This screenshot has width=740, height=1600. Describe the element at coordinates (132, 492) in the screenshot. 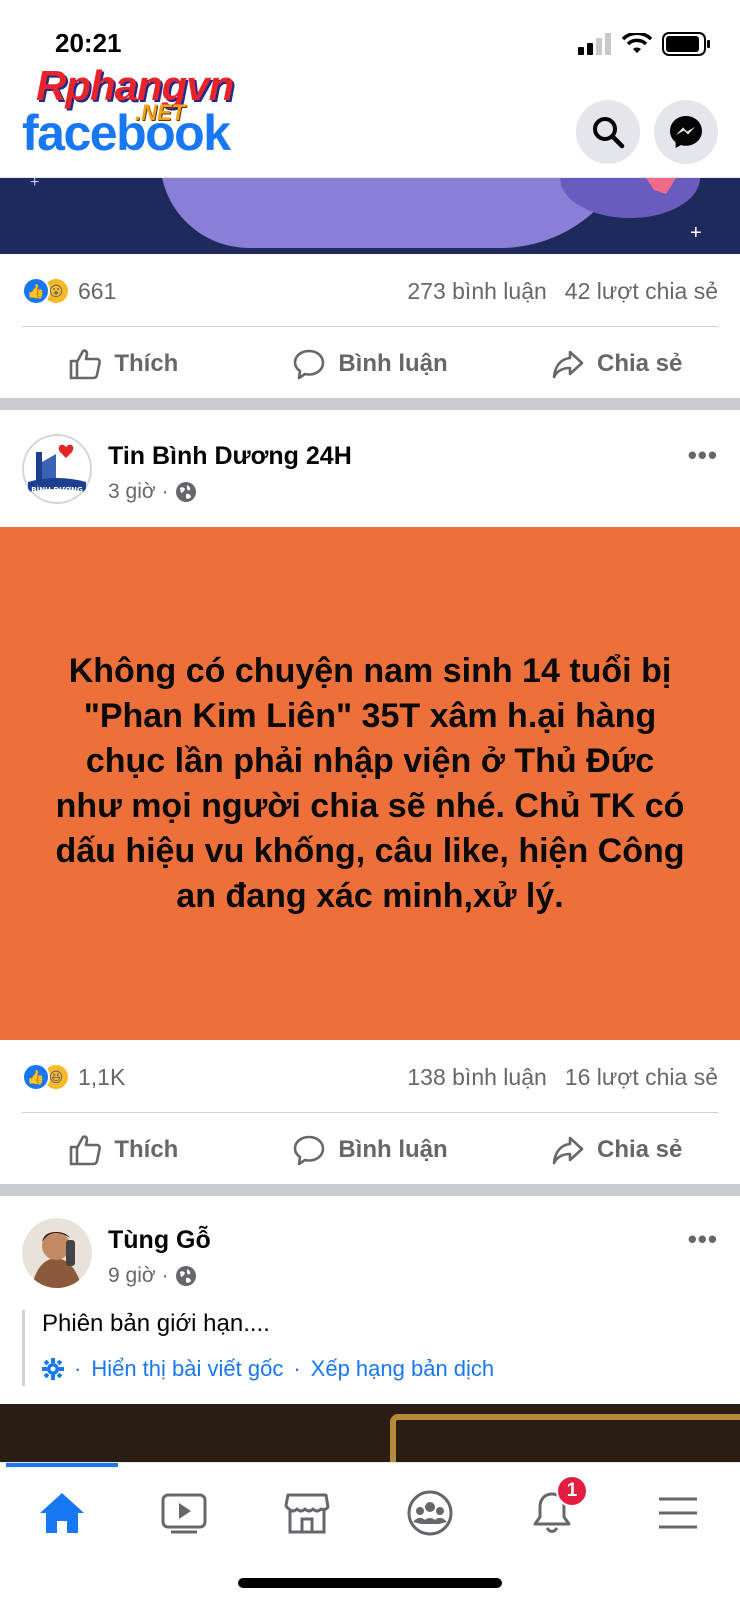

I see `post-time: 3 giờ` at that location.